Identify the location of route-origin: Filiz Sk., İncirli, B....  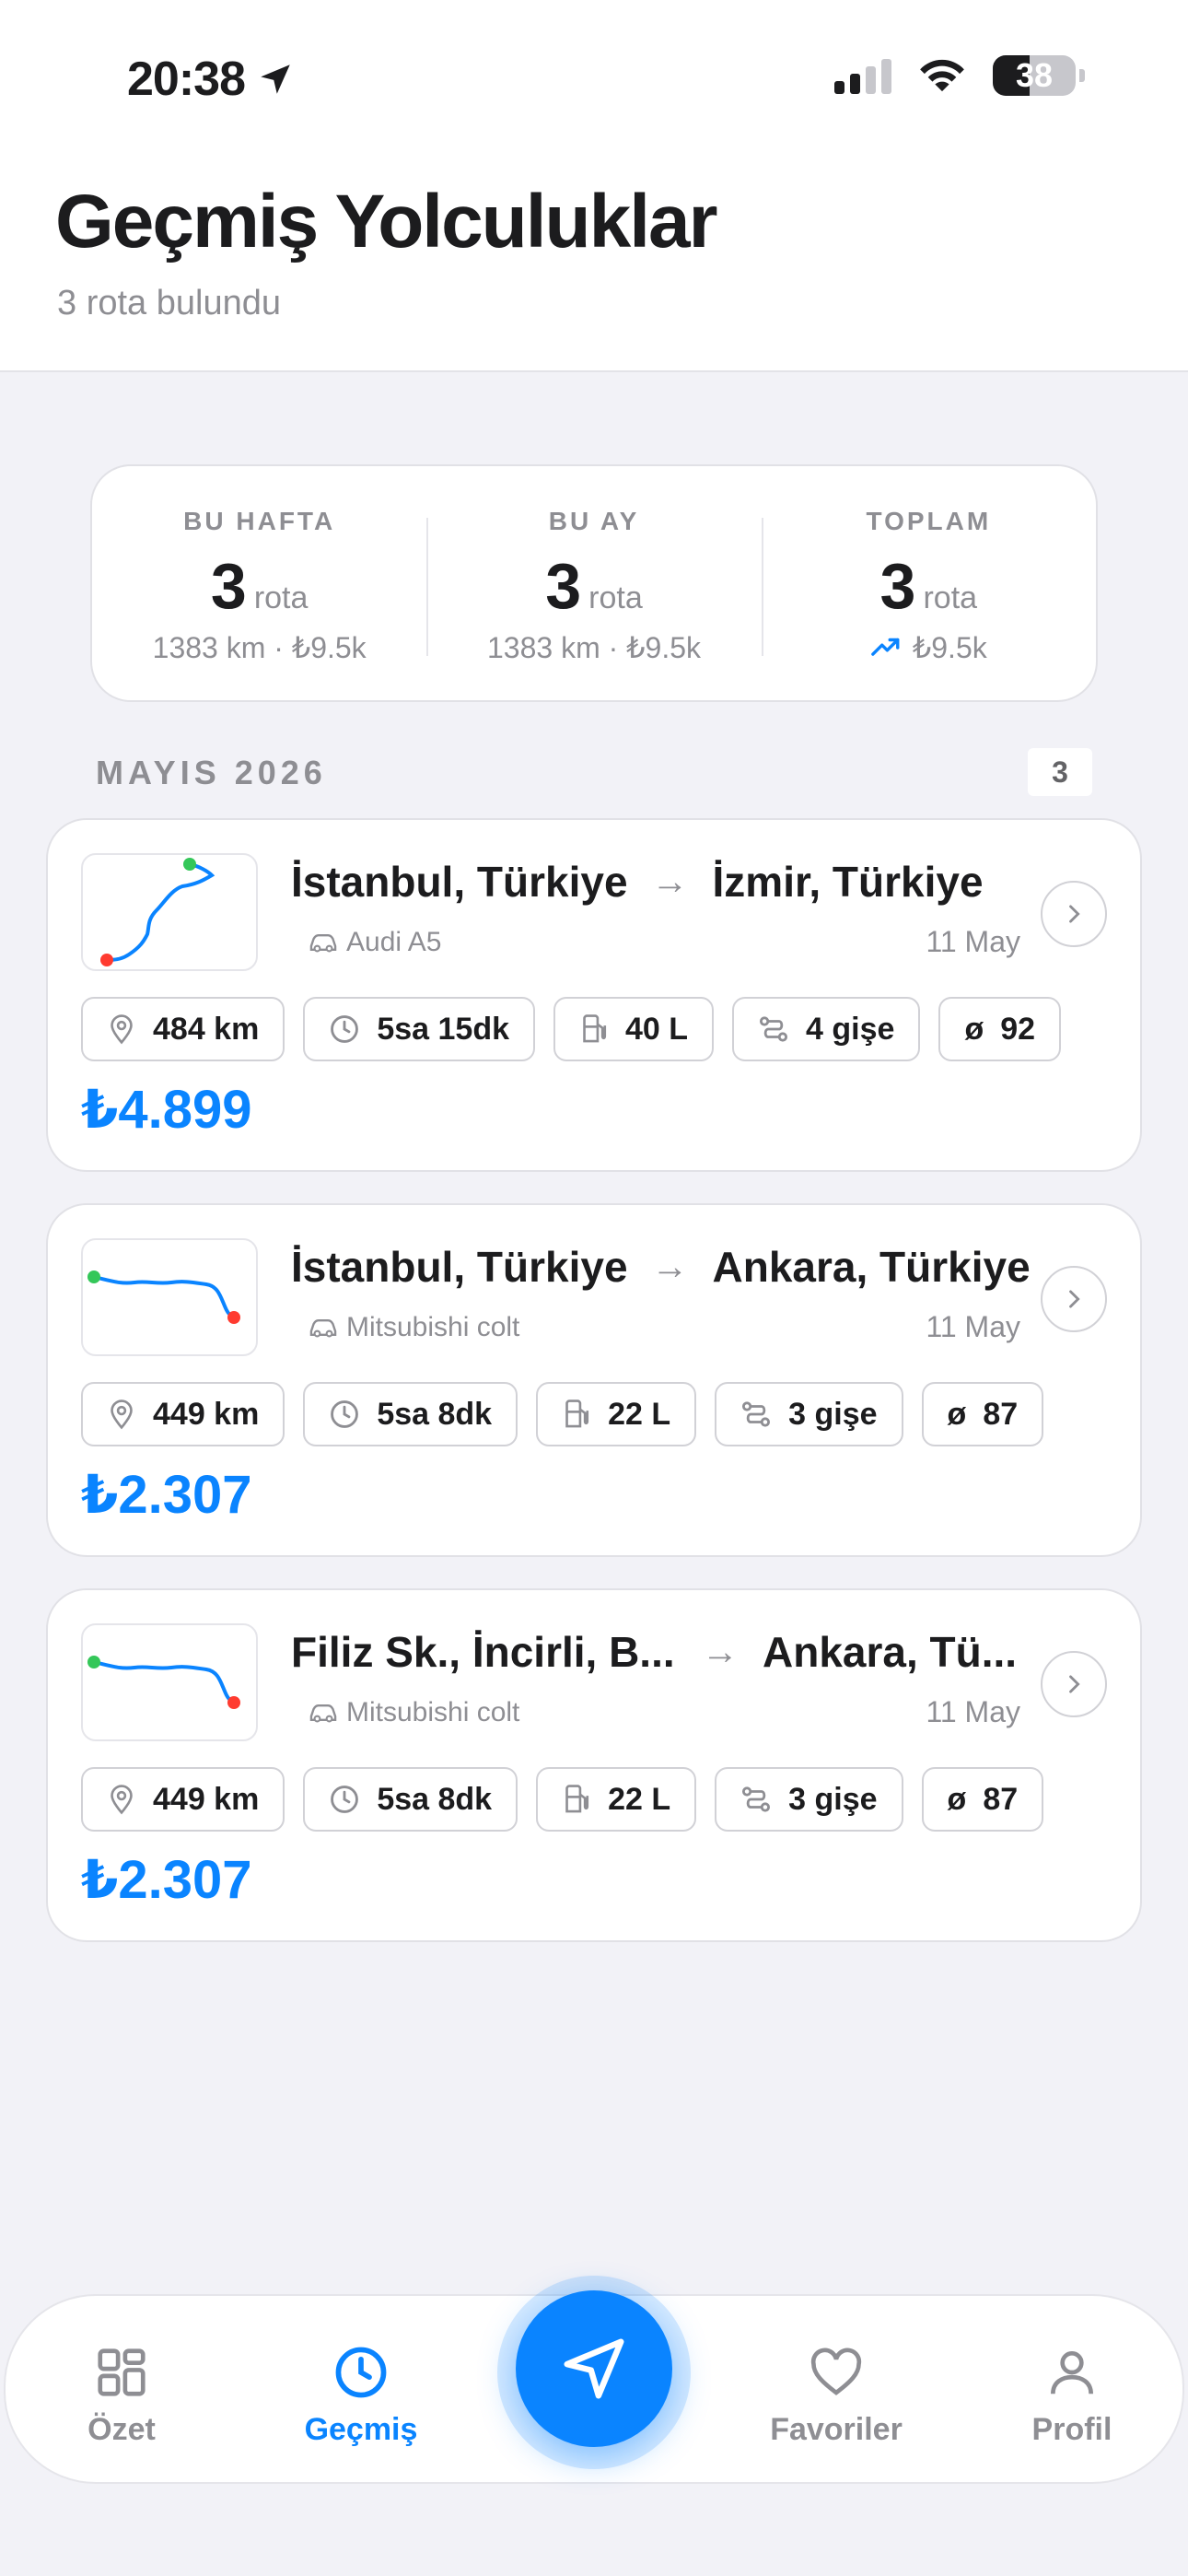
(483, 1652).